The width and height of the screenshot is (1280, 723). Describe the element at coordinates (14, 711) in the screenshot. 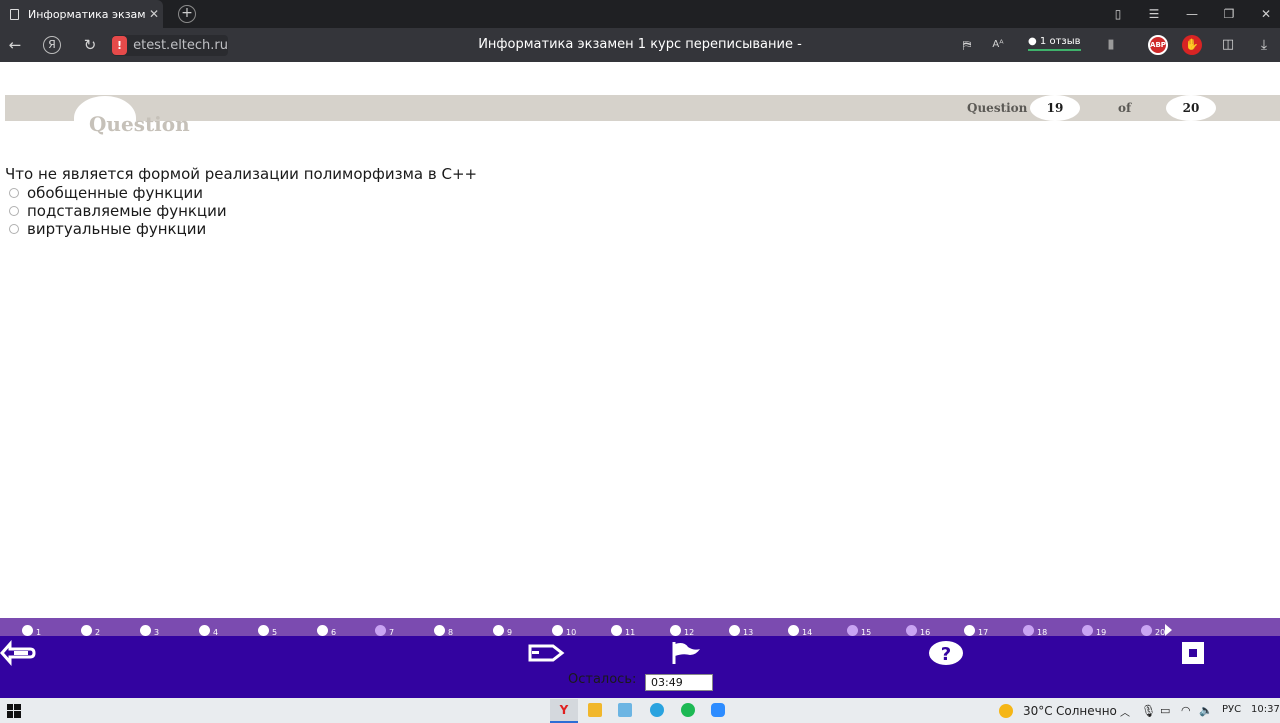

I see `windows-start-icon` at that location.